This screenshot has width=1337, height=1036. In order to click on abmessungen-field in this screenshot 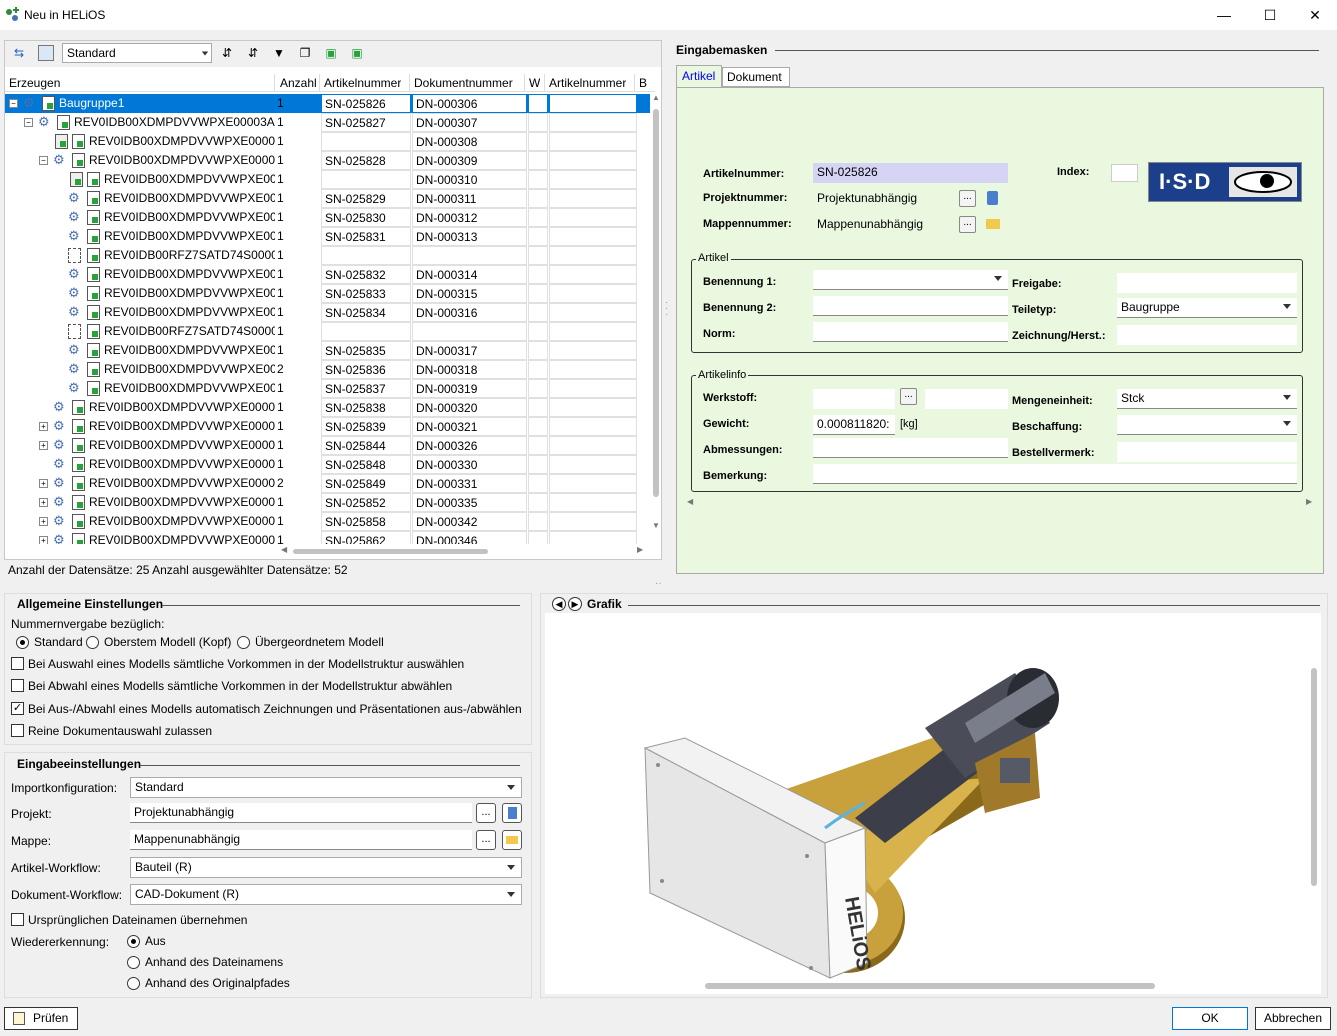, I will do `click(910, 448)`.